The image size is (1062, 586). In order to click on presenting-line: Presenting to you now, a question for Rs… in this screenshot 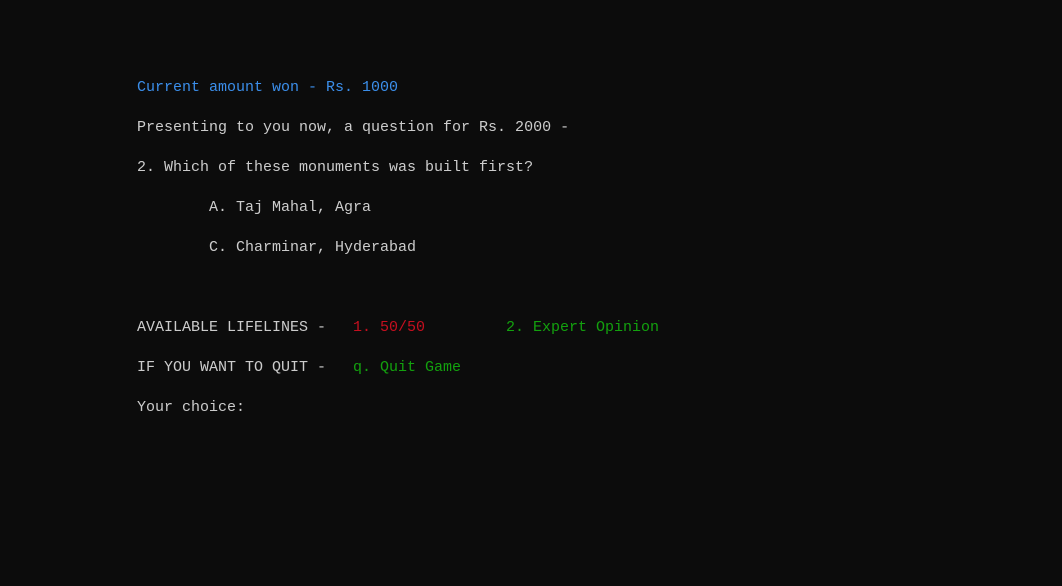, I will do `click(353, 127)`.